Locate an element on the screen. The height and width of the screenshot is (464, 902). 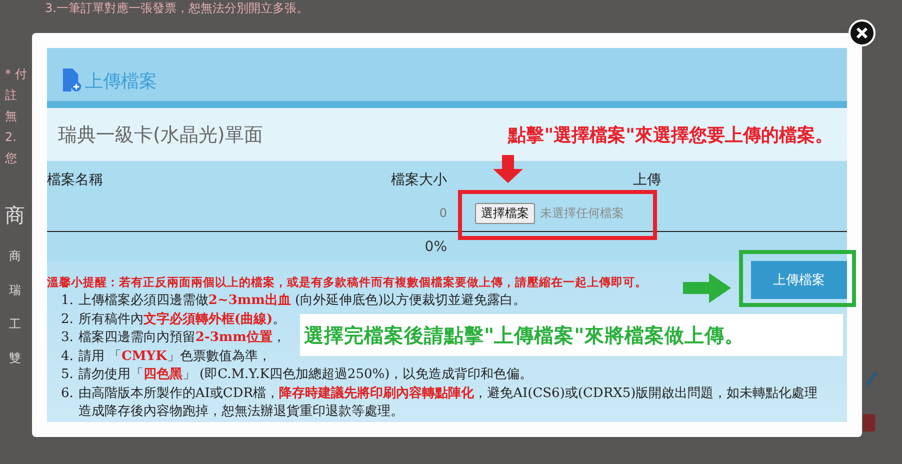
list-number: 3. is located at coordinates (67, 338).